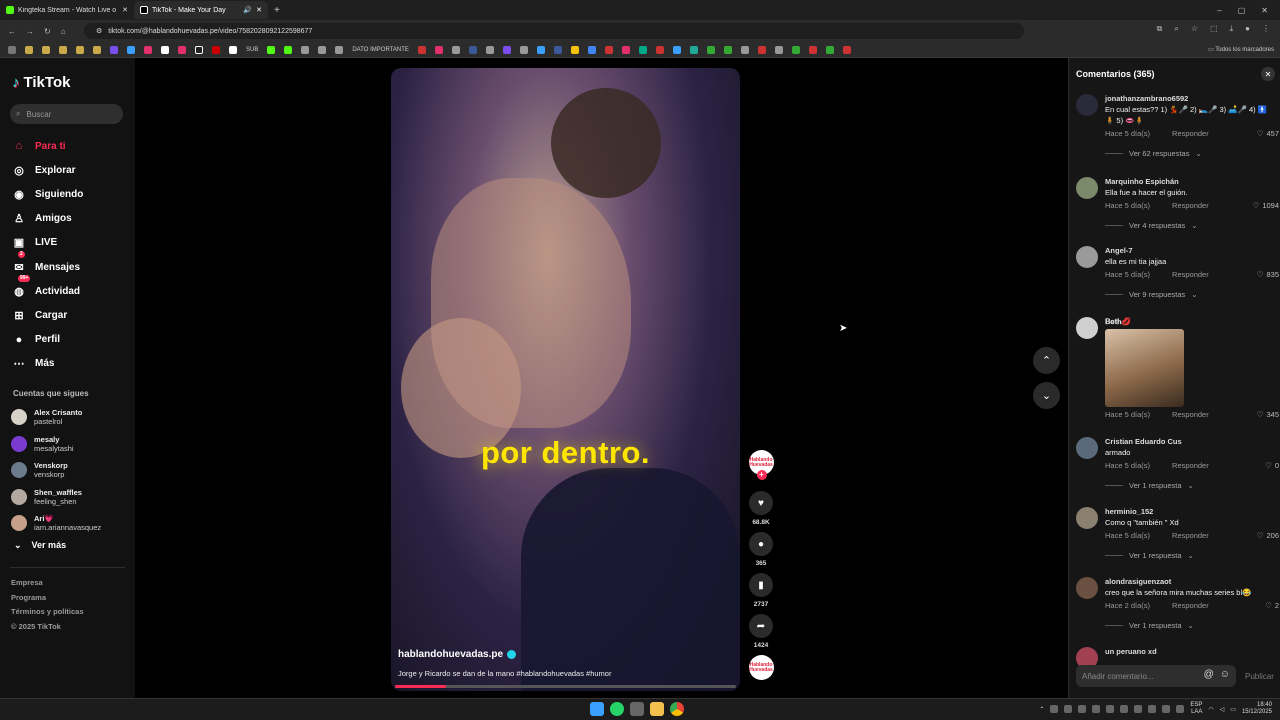 This screenshot has height=720, width=1280. I want to click on volume-icon: ◁, so click(1222, 709).